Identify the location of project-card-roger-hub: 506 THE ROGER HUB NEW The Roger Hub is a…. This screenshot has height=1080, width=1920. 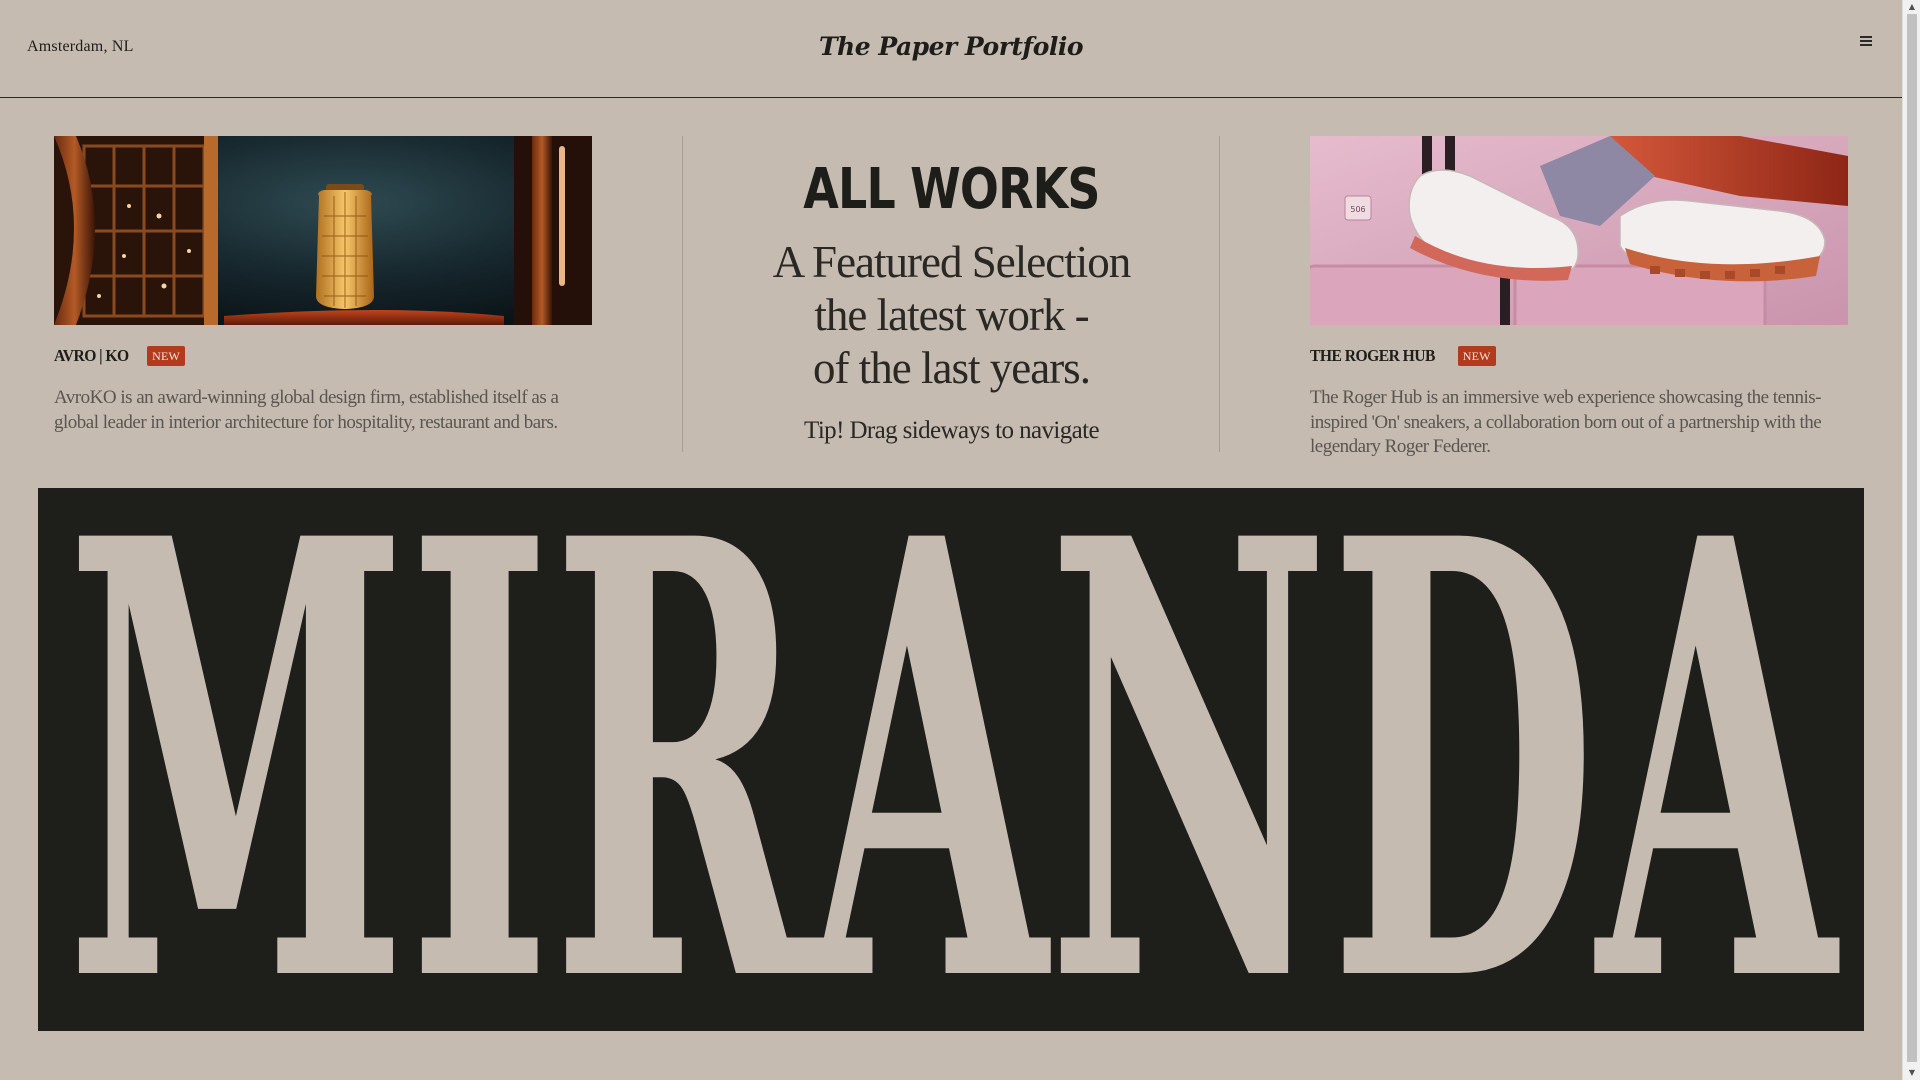
(1579, 307).